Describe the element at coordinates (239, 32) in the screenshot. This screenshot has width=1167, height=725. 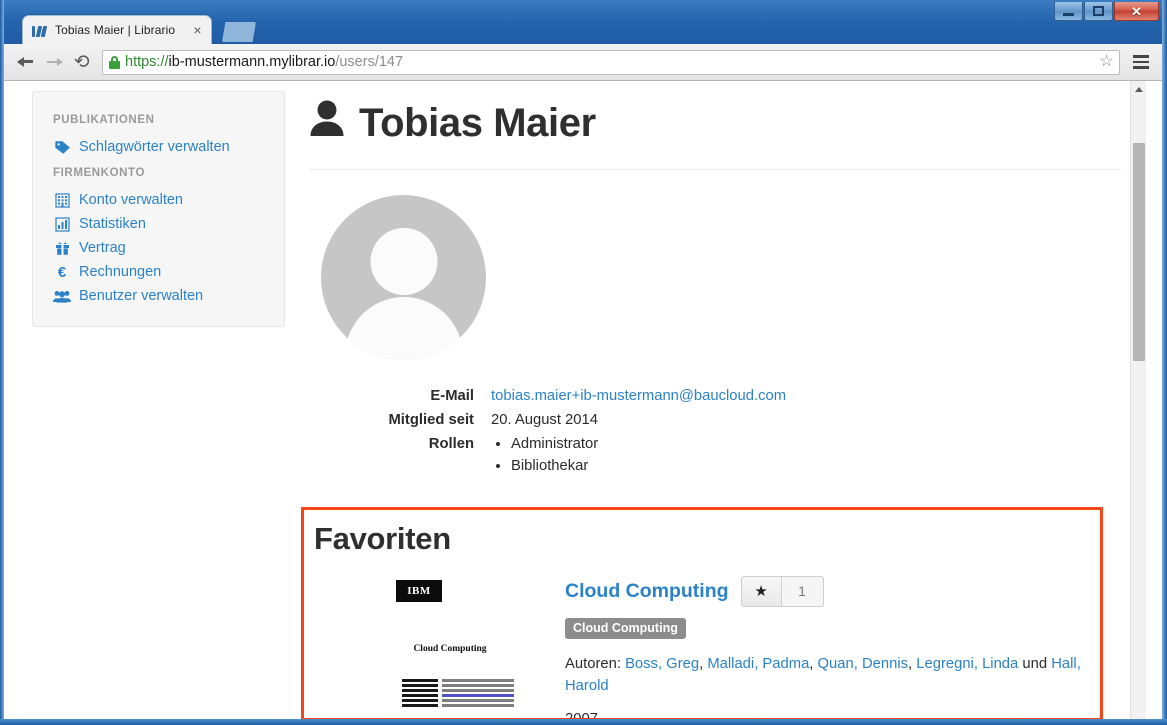
I see `new-tab-button` at that location.